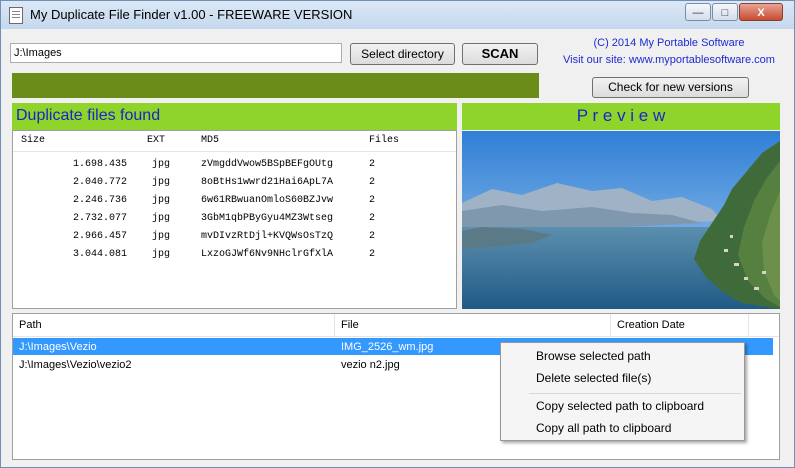  Describe the element at coordinates (176, 53) in the screenshot. I see `directory-path-input` at that location.